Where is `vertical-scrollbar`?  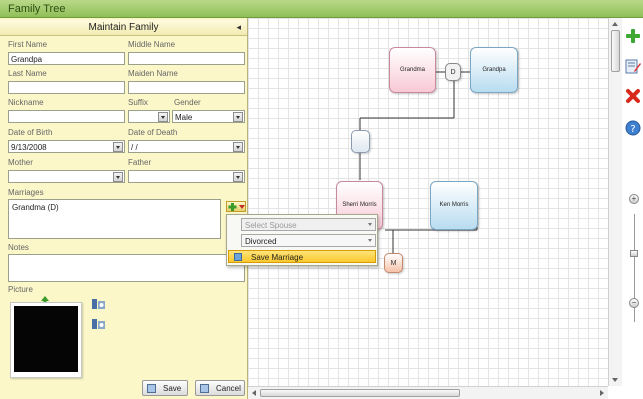 vertical-scrollbar is located at coordinates (615, 202).